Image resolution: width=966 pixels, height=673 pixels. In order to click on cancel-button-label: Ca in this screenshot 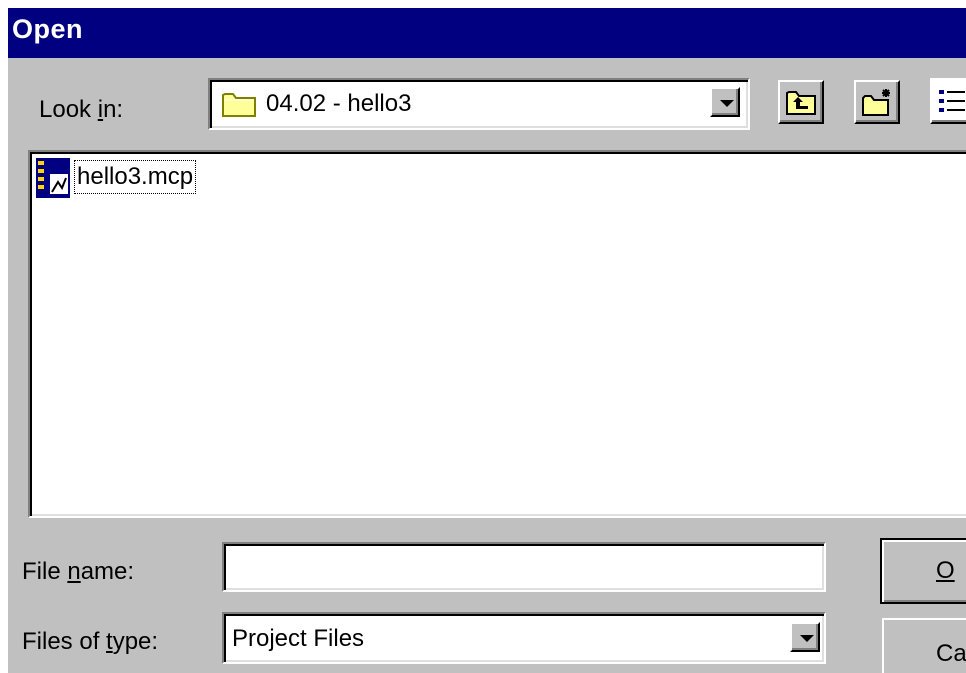, I will do `click(951, 653)`.